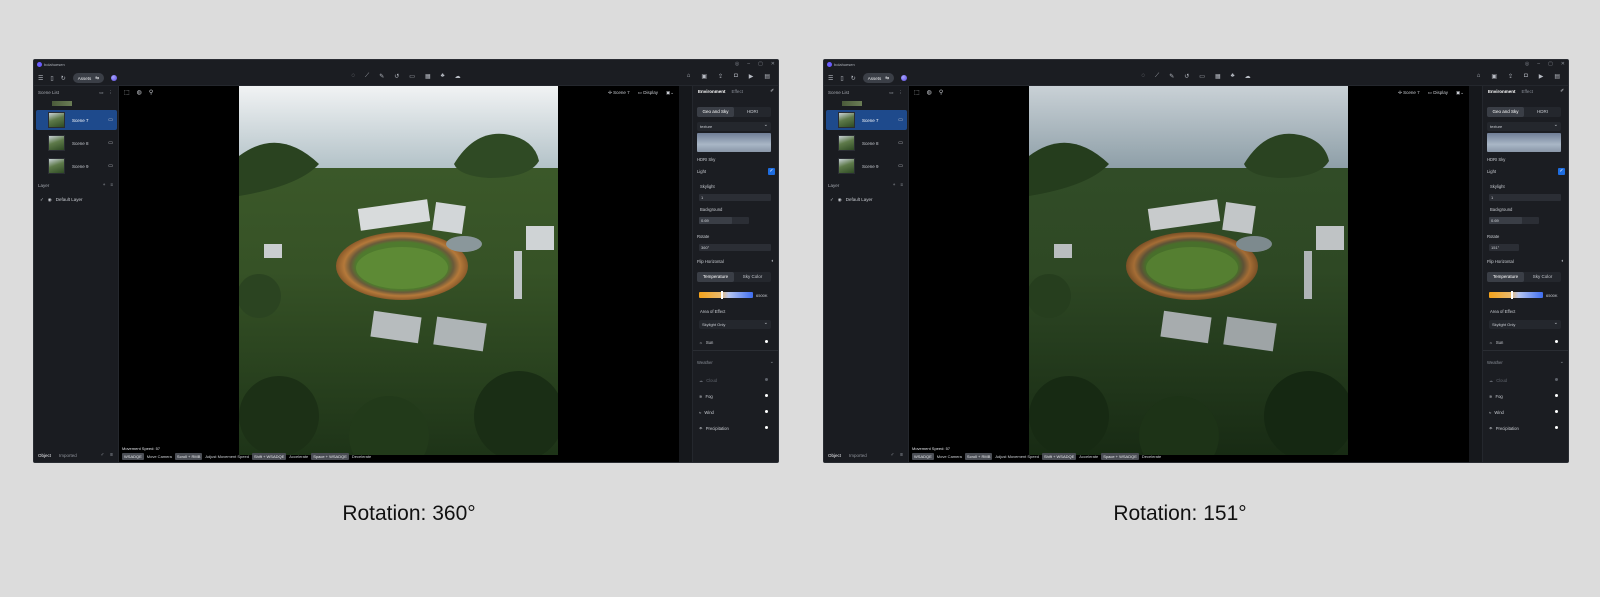 The height and width of the screenshot is (597, 1600). I want to click on file-icon: ▯, so click(841, 78).